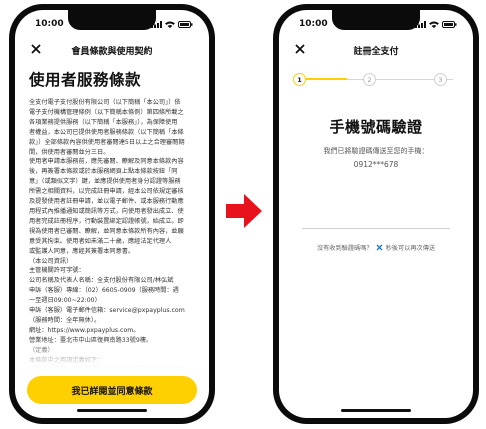  What do you see at coordinates (106, 192) in the screenshot?
I see `terms-paragraph-line: 所需之相關資料，以完成註冊申請，經本公司依規定審核` at bounding box center [106, 192].